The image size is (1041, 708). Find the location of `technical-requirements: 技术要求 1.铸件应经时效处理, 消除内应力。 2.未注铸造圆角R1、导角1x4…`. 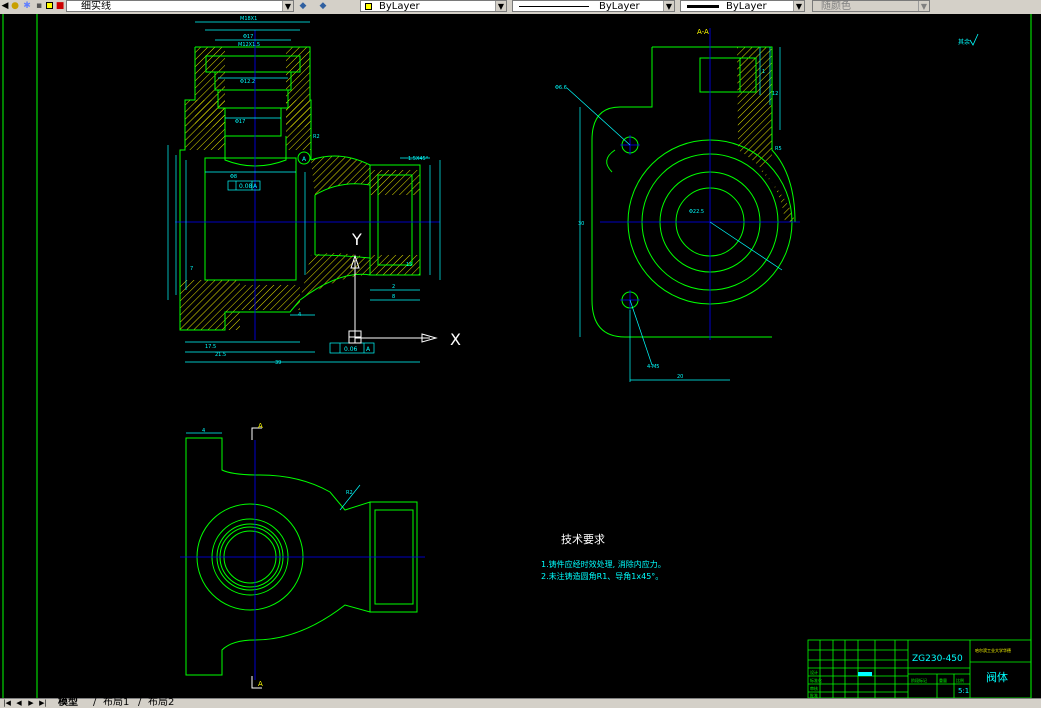

technical-requirements: 技术要求 1.铸件应经时效处理, 消除内应力。 2.未注铸造圆角R1、导角1x4… is located at coordinates (603, 557).